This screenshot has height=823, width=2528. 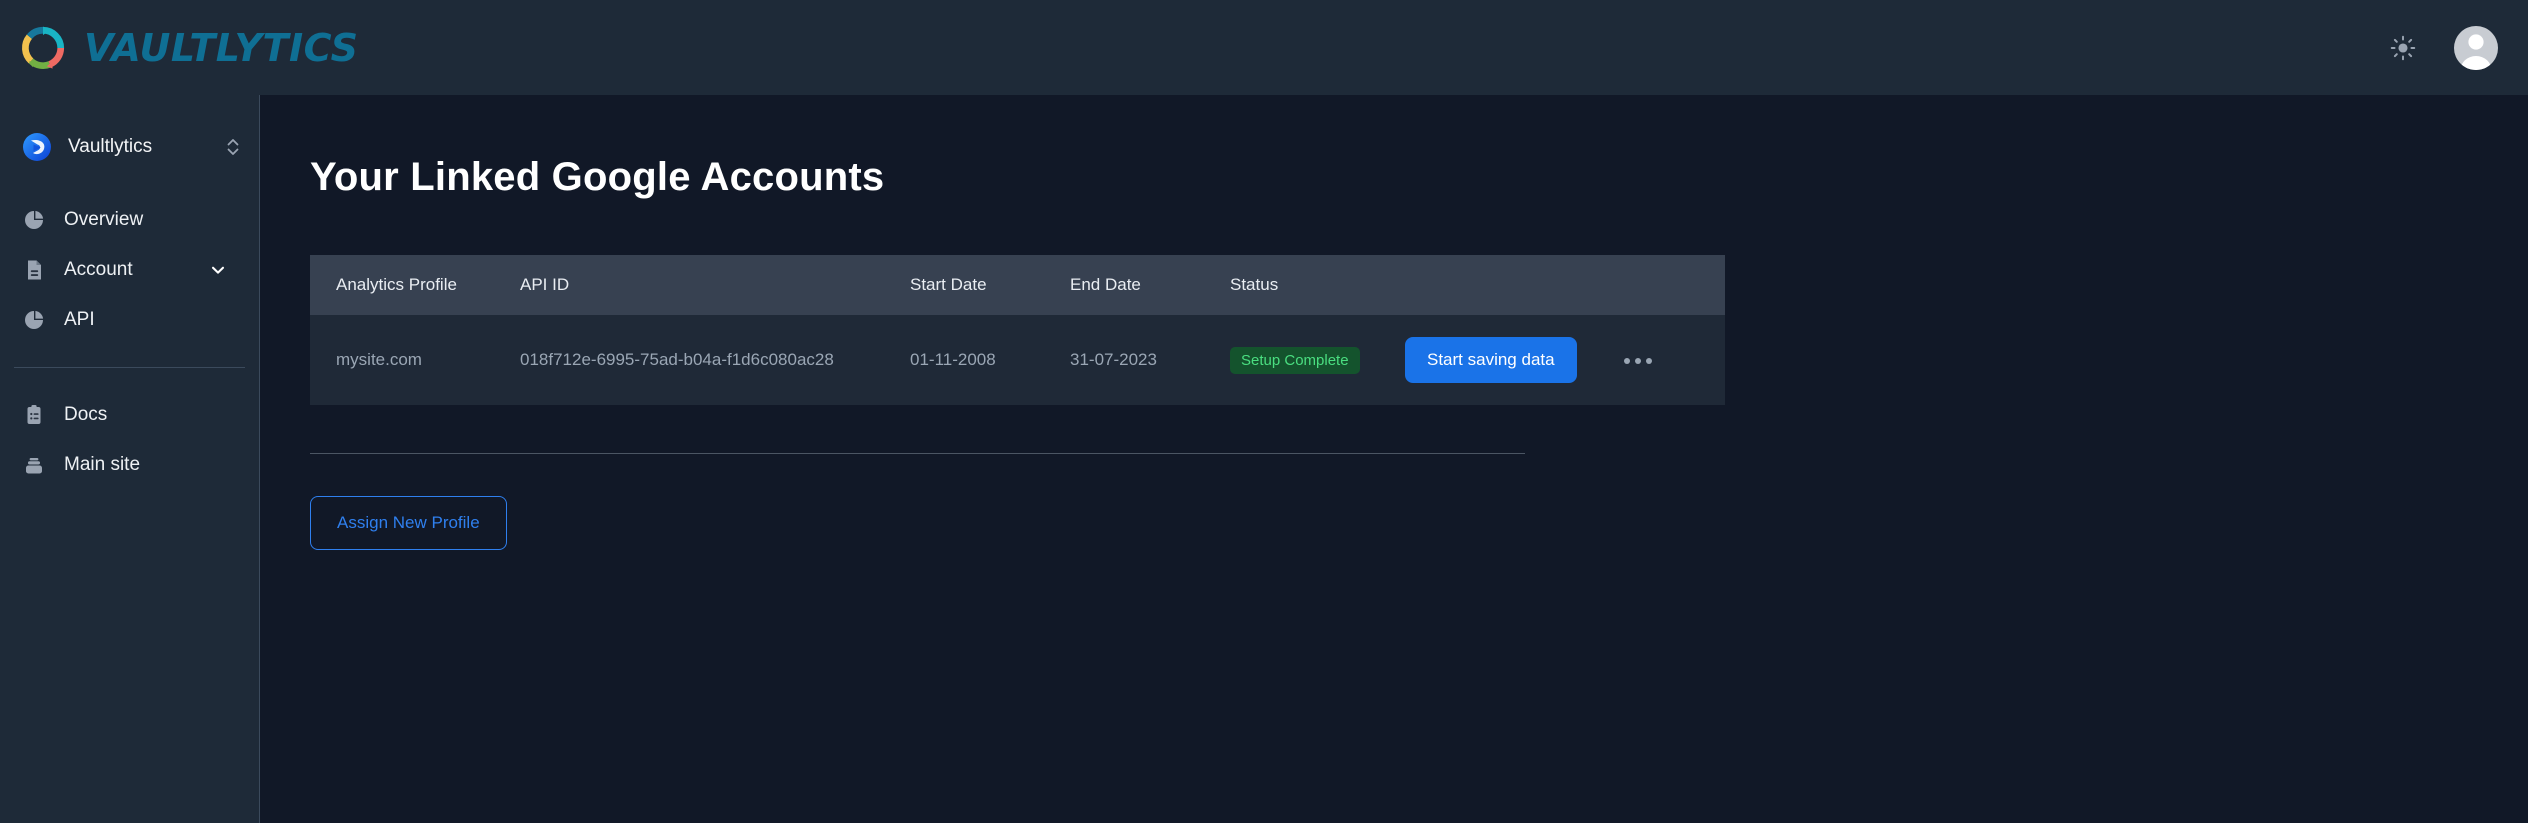 I want to click on sidebar-nav: Overview Account API Docs Main site, so click(x=129, y=342).